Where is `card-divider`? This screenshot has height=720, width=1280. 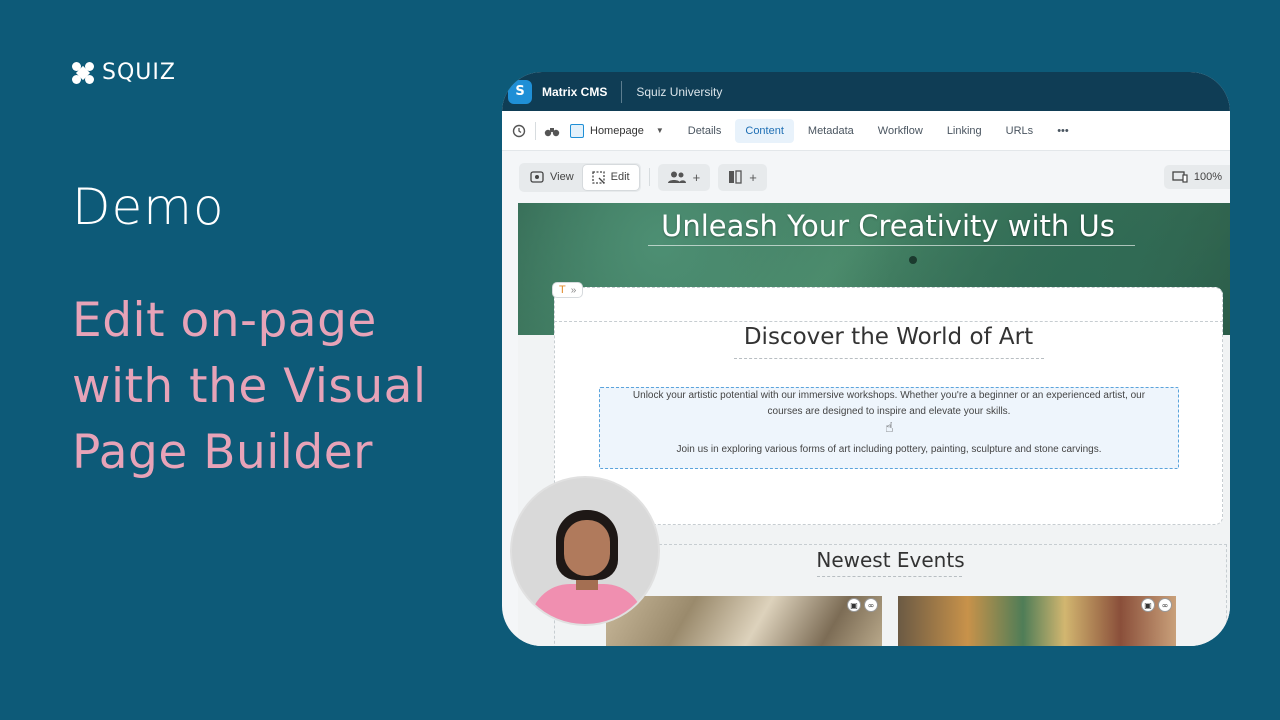
card-divider is located at coordinates (888, 321).